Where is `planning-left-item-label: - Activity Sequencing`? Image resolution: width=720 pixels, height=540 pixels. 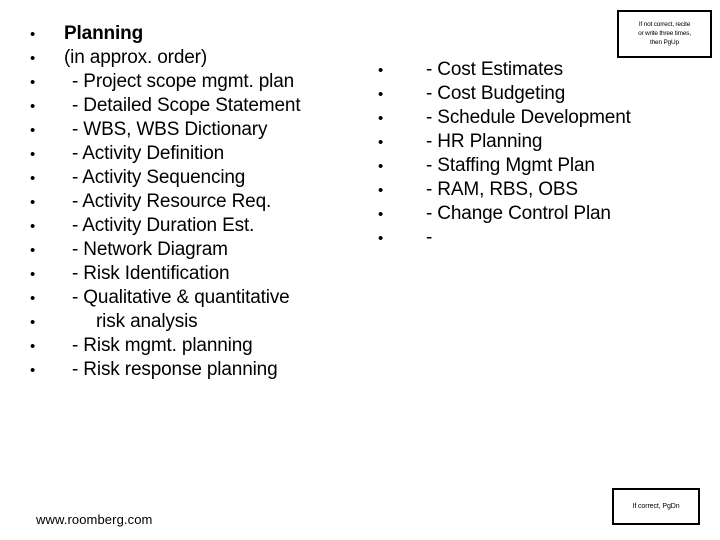 planning-left-item-label: - Activity Sequencing is located at coordinates (159, 177).